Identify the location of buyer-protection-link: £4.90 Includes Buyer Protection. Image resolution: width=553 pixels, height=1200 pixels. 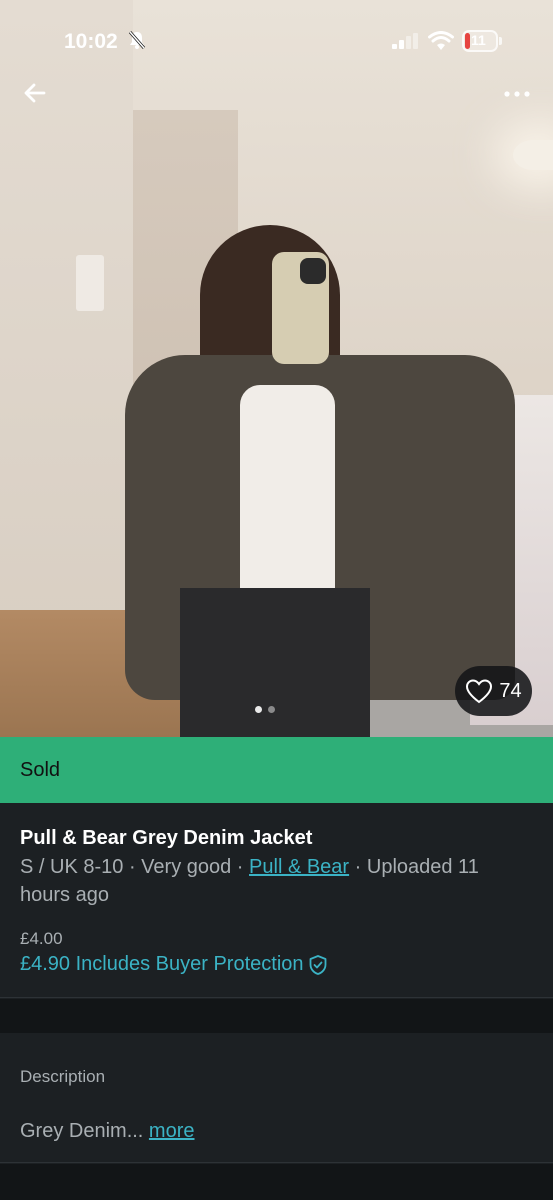
(174, 964).